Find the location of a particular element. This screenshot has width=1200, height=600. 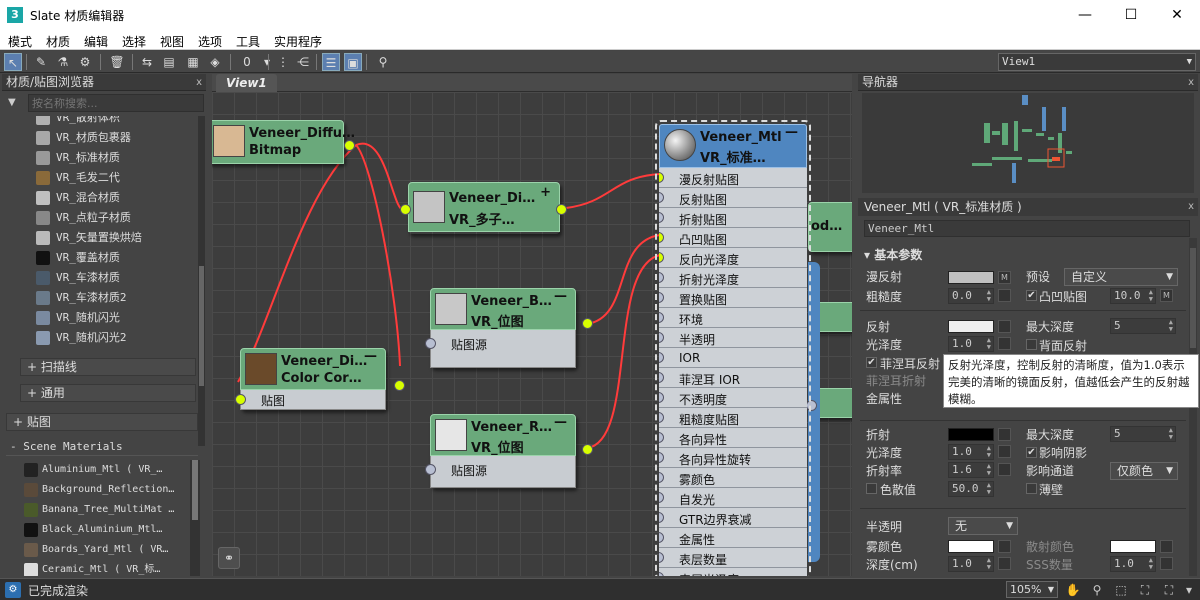

ior-map-button is located at coordinates (1004, 469).